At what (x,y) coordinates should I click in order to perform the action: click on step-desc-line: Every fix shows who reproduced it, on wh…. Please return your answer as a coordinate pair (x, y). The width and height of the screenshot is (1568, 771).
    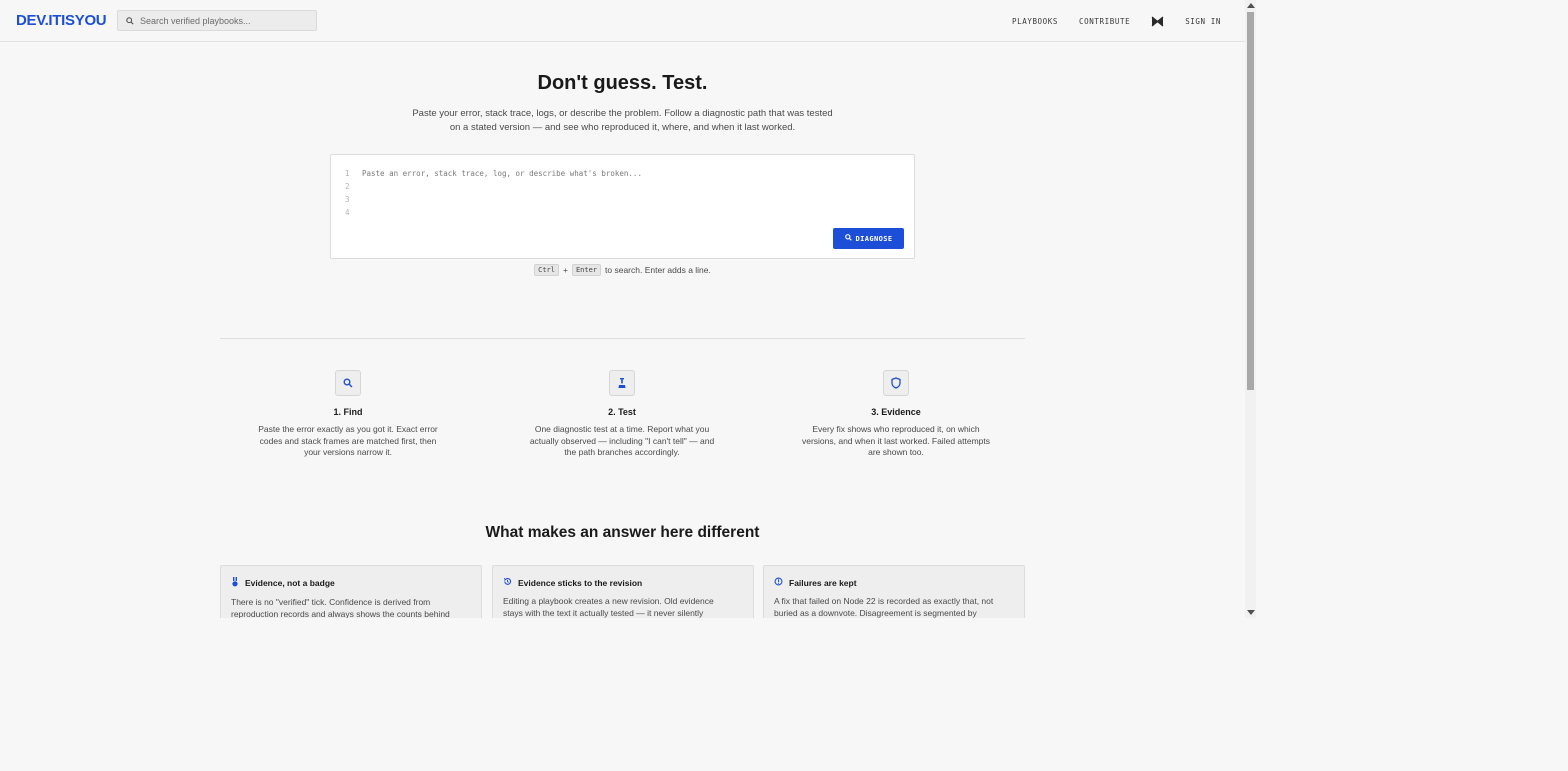
    Looking at the image, I should click on (896, 429).